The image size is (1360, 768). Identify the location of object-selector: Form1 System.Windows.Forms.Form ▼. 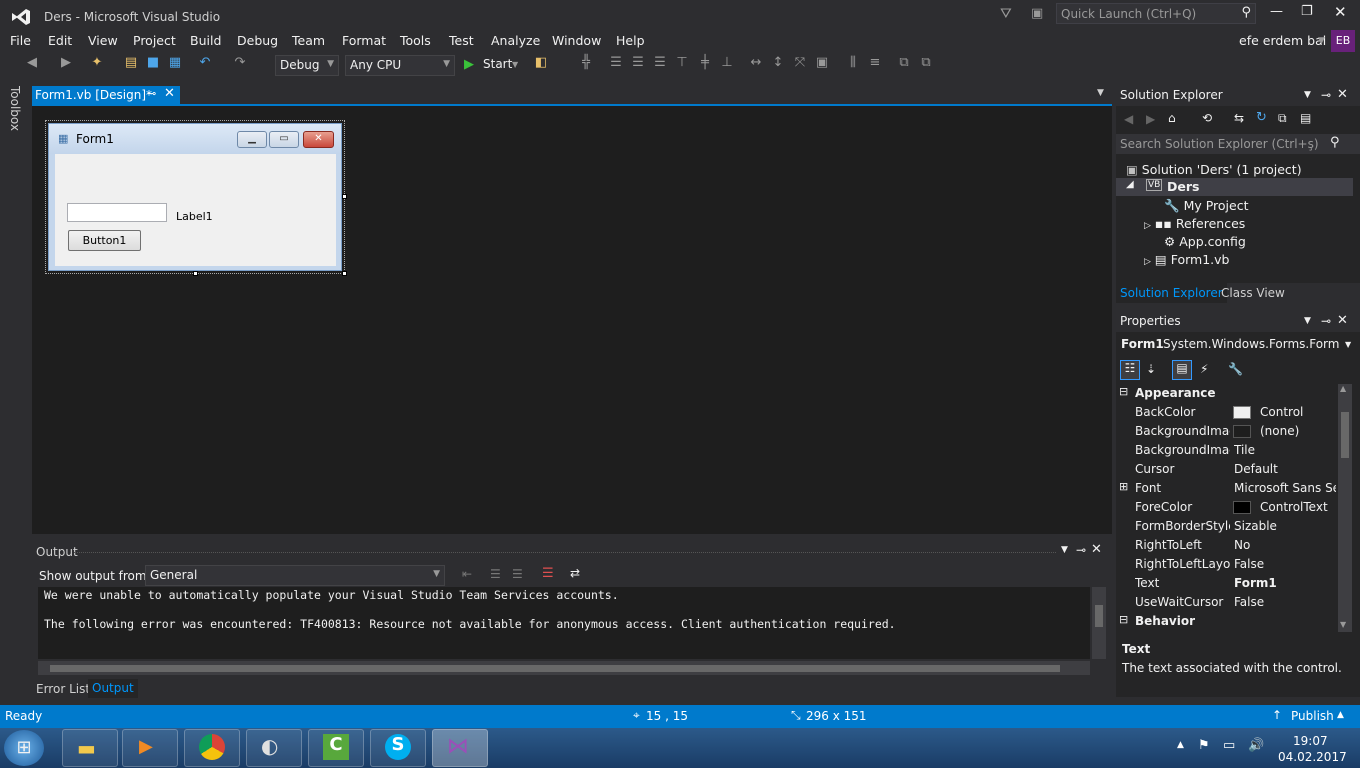
(1238, 344).